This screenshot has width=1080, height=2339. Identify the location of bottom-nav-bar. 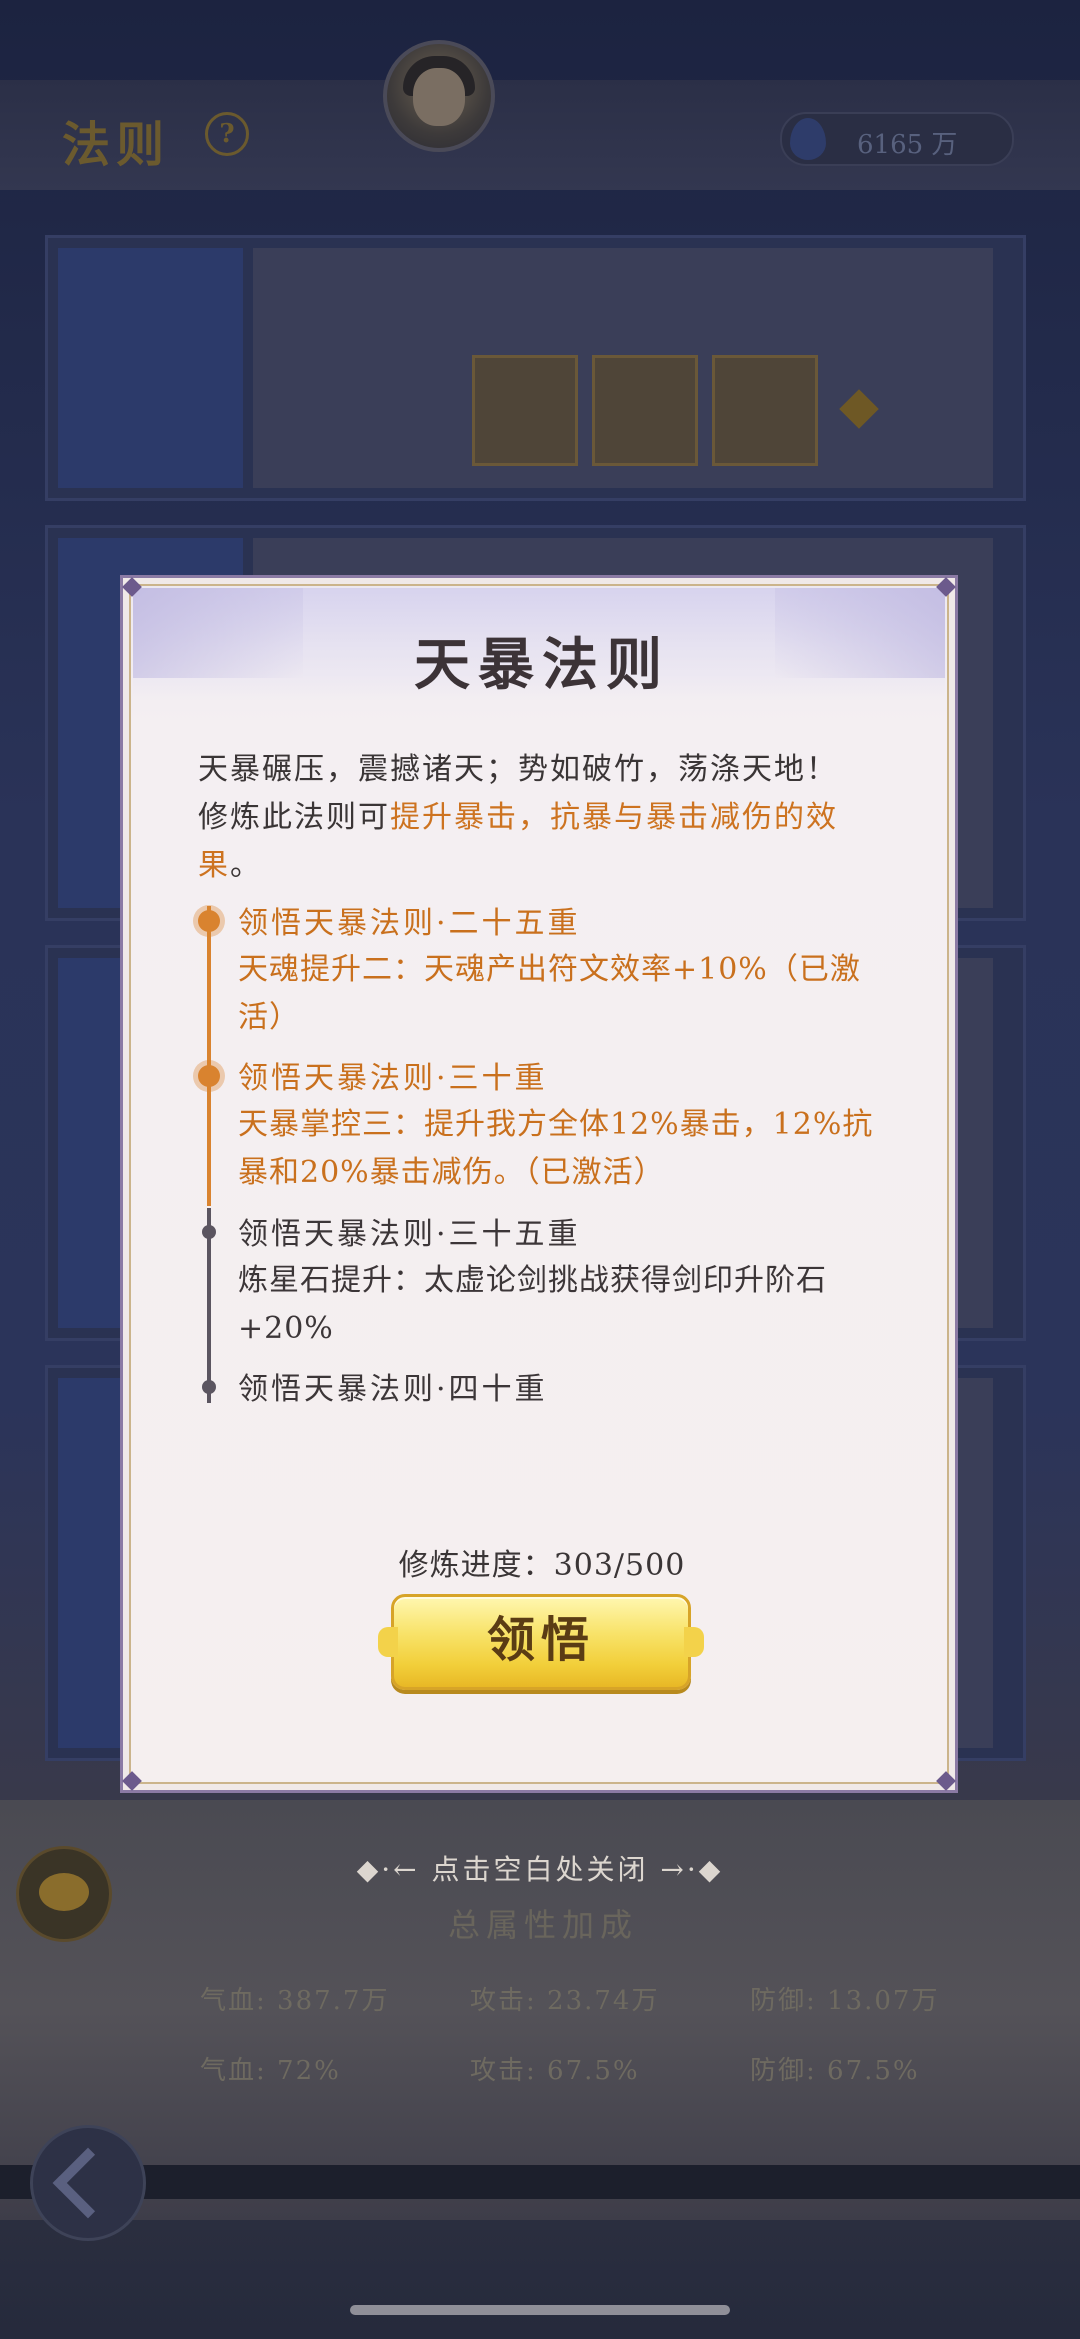
(540, 2182).